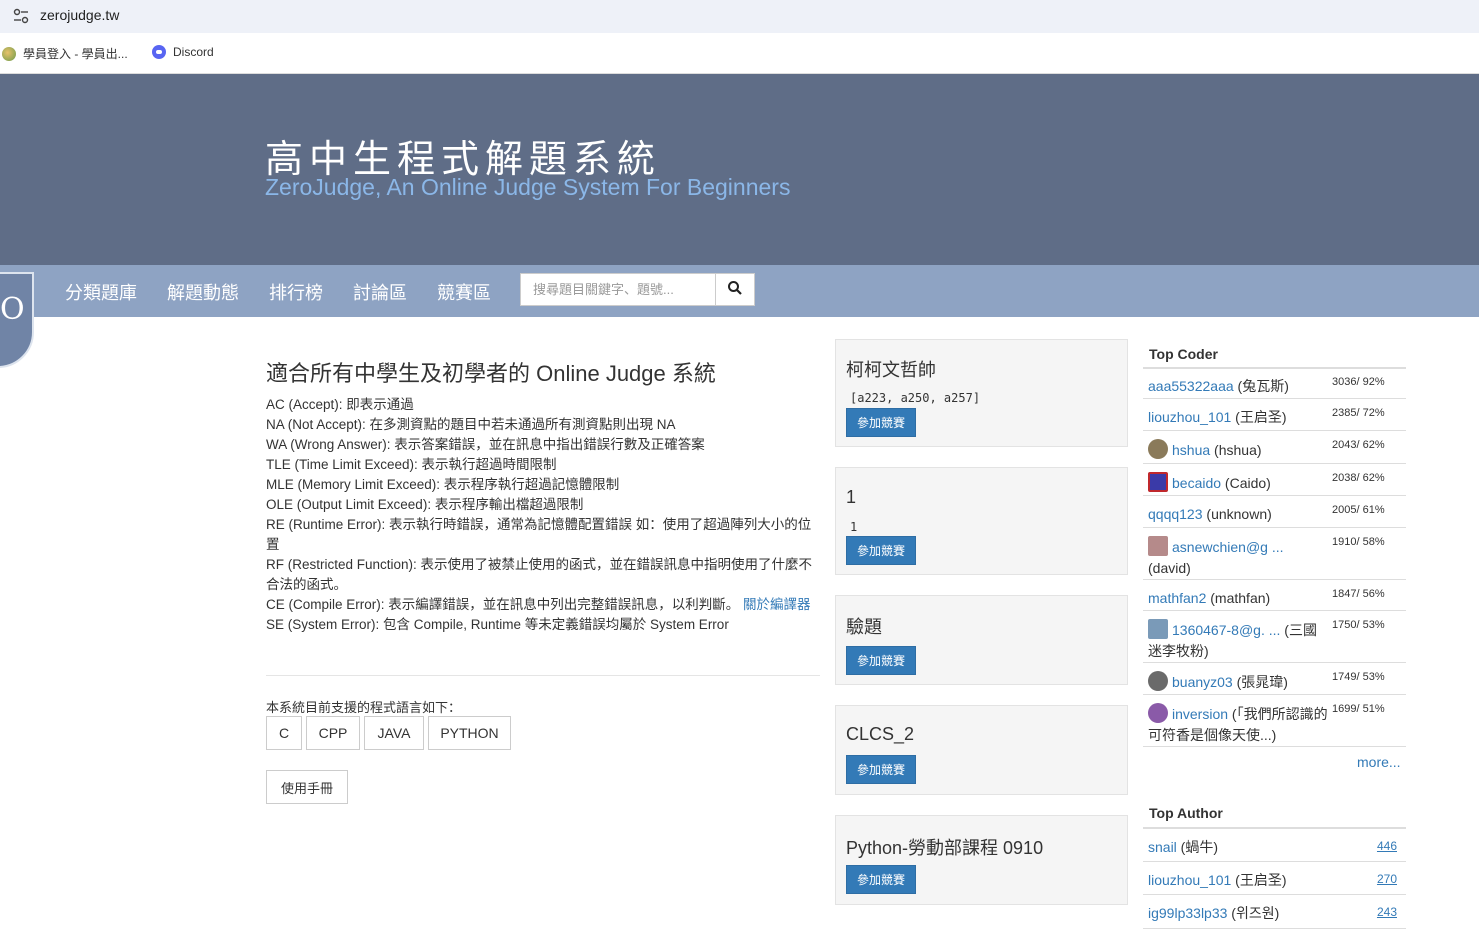 This screenshot has height=932, width=1479. What do you see at coordinates (1387, 912) in the screenshot?
I see `author-problem-count: 243` at bounding box center [1387, 912].